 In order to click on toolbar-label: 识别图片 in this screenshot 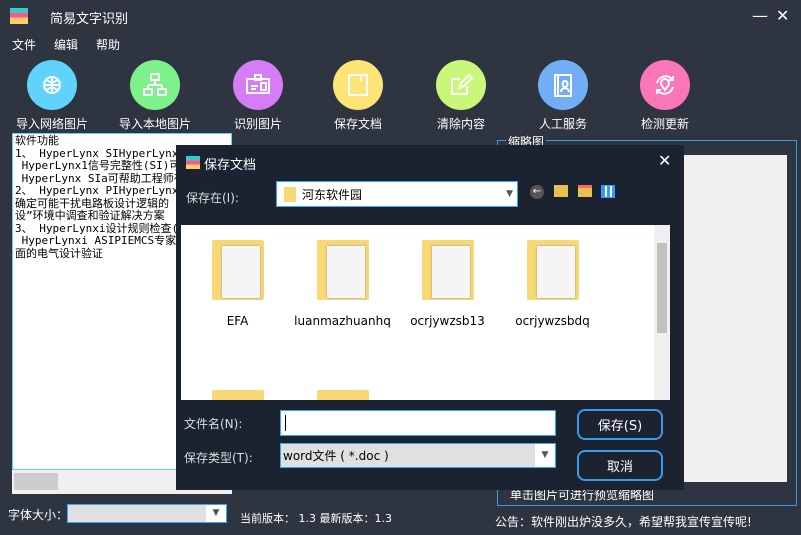, I will do `click(257, 124)`.